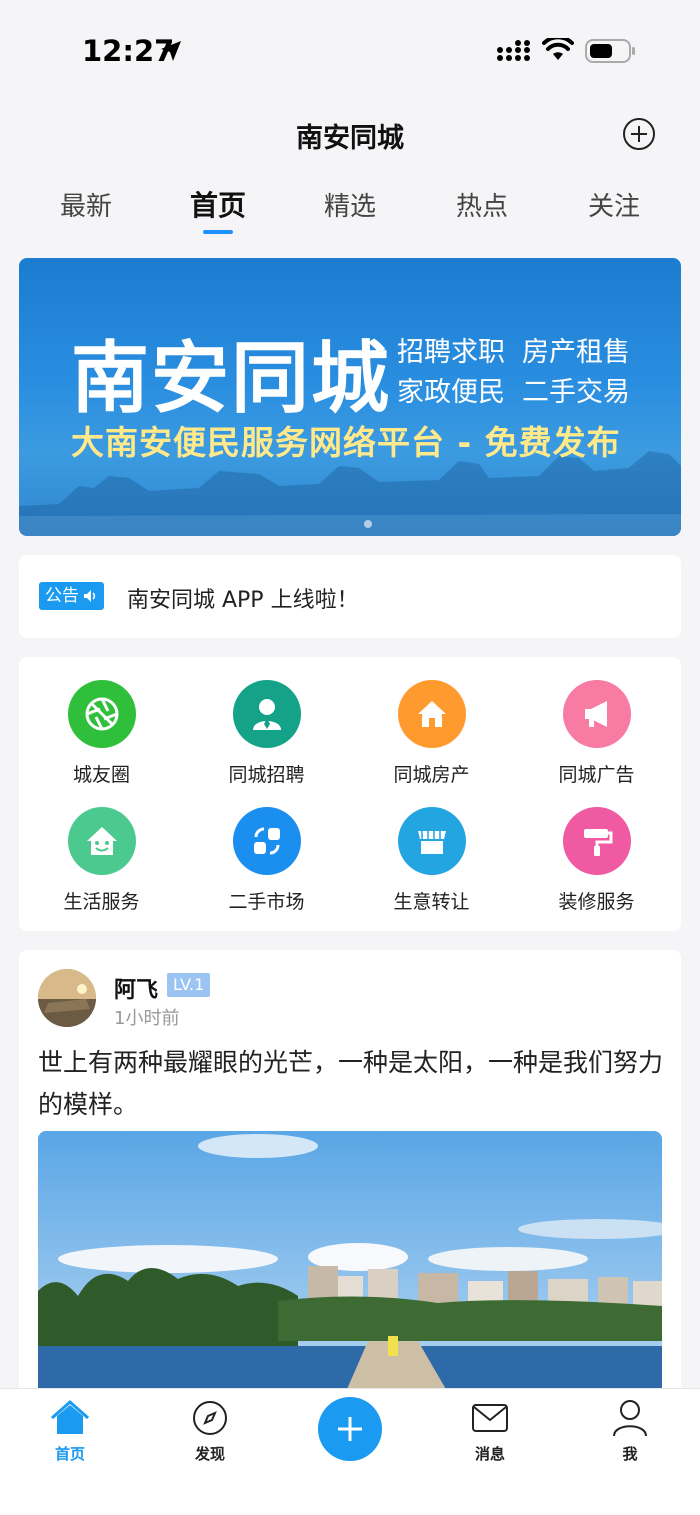 The image size is (700, 1515). I want to click on grid-label: 生意转让, so click(431, 902).